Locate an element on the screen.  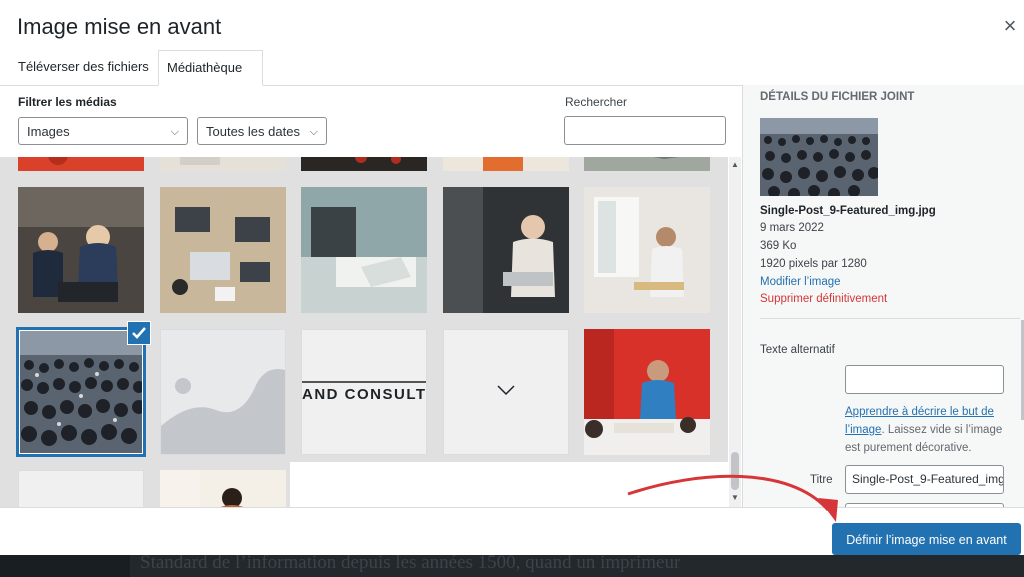
media-thumbnail-selected is located at coordinates (81, 392).